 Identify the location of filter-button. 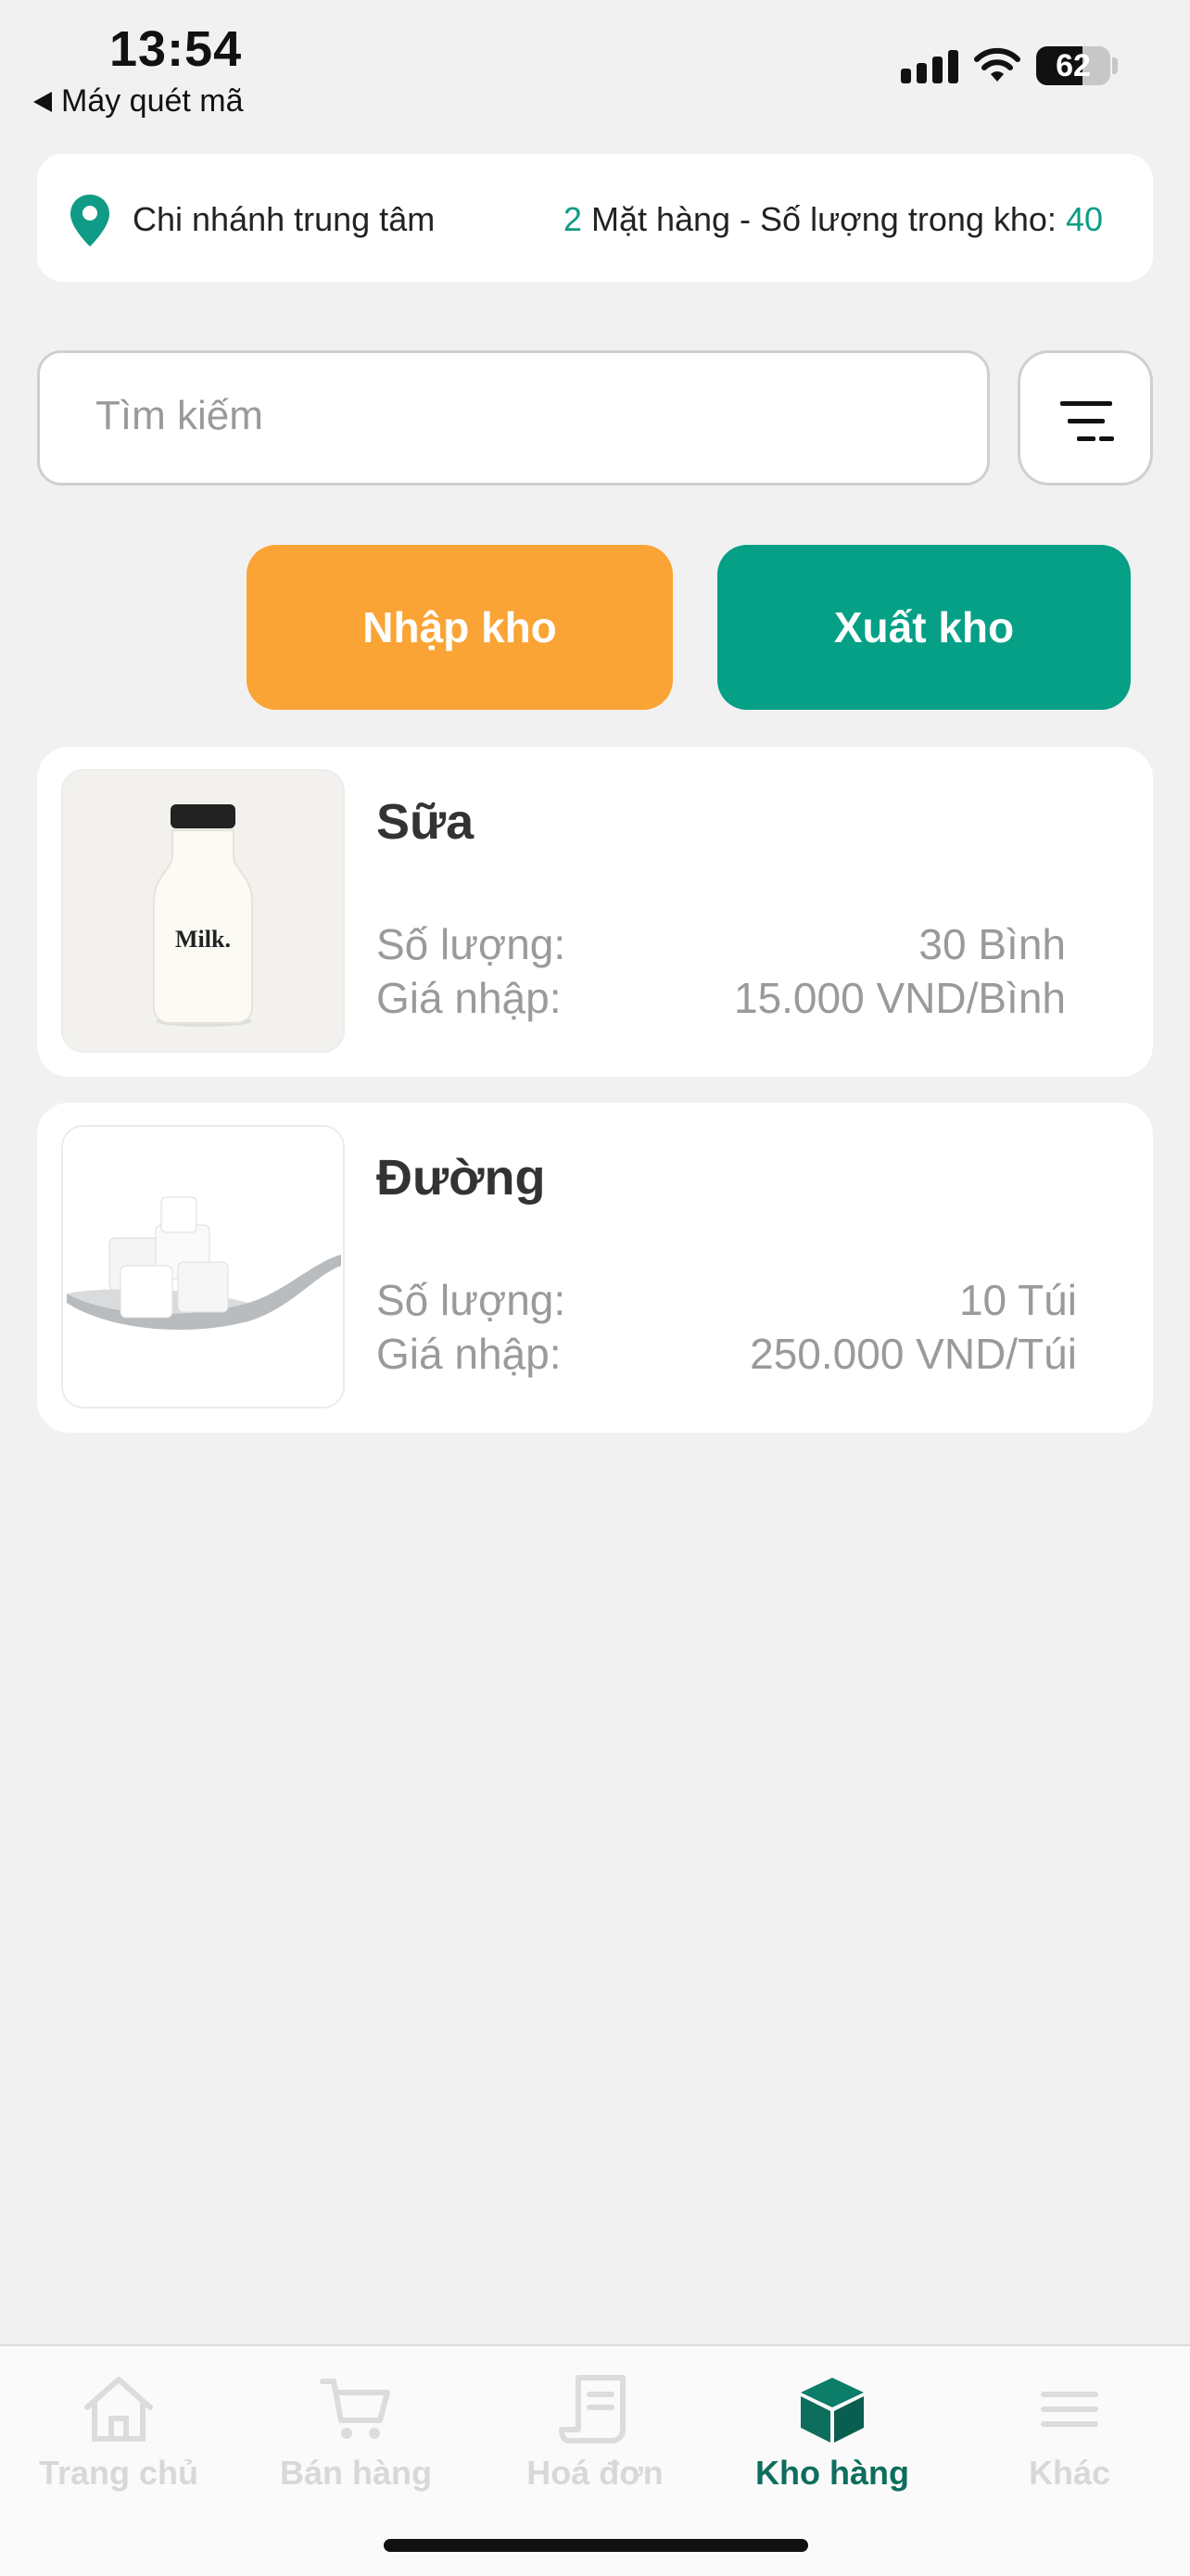
(1085, 418).